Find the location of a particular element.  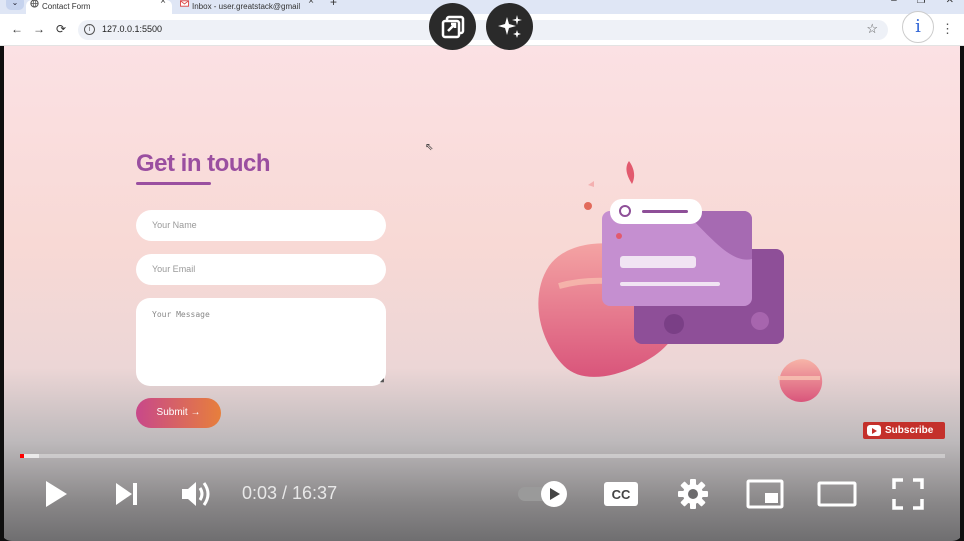

subscribe-label: Subscribe is located at coordinates (909, 430).